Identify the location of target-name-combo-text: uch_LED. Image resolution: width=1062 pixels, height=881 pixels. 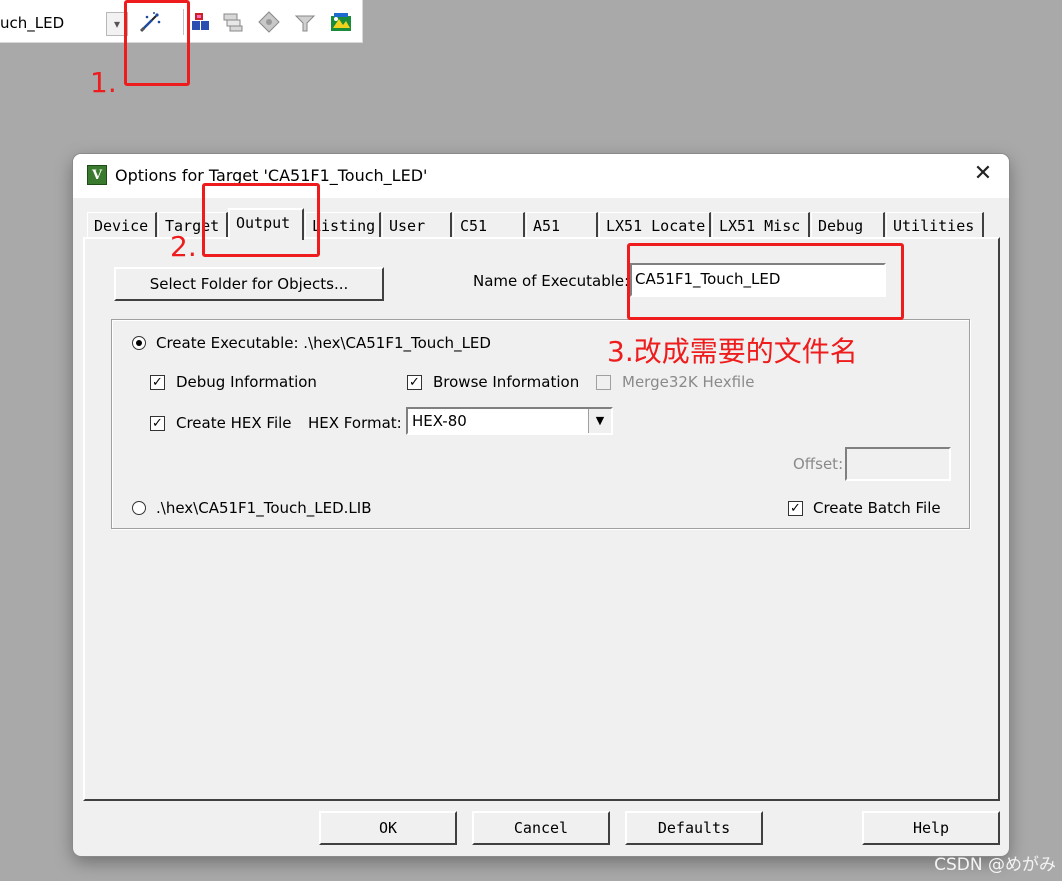
(32, 23).